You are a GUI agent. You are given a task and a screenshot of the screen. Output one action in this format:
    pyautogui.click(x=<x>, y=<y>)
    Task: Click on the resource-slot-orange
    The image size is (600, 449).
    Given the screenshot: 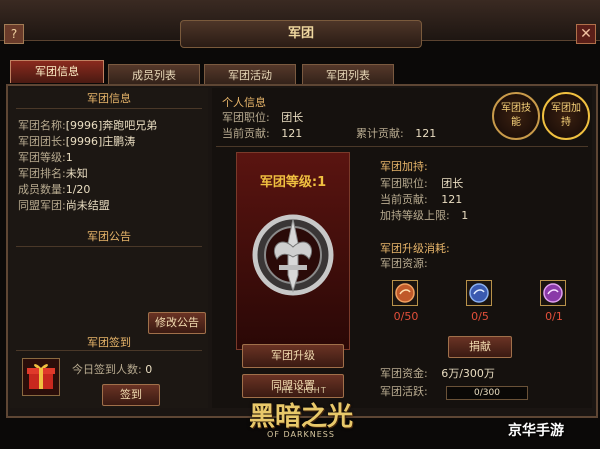 What is the action you would take?
    pyautogui.click(x=405, y=293)
    